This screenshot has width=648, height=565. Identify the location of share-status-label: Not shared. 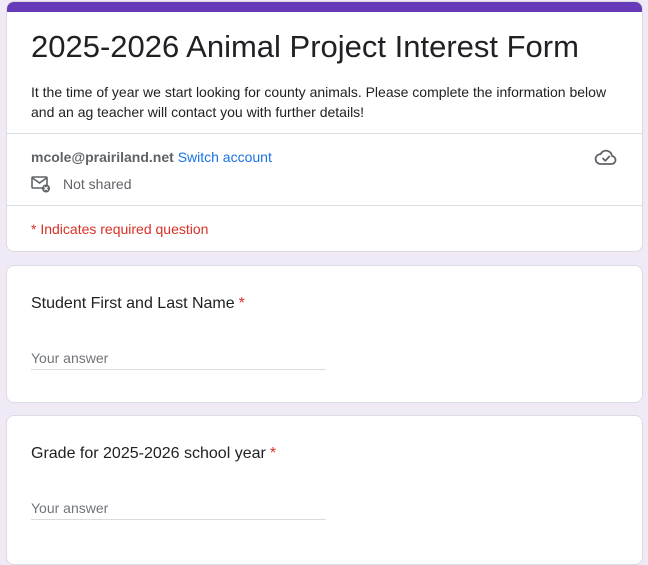
(97, 184).